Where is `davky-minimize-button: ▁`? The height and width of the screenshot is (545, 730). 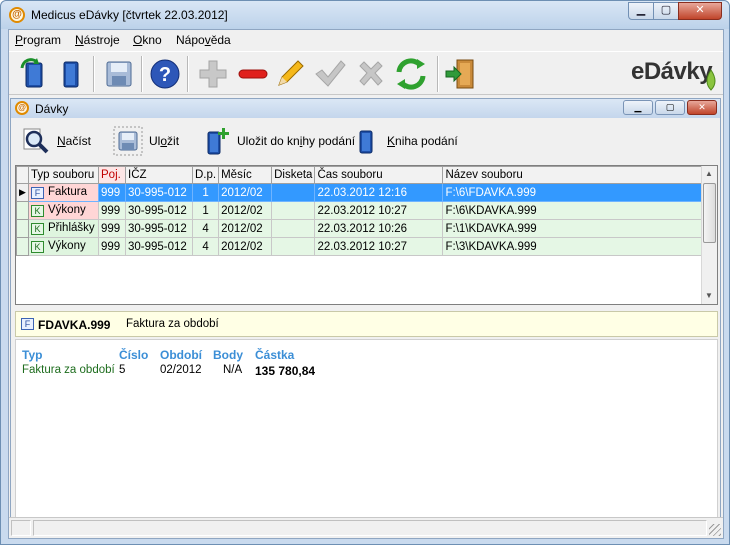 davky-minimize-button: ▁ is located at coordinates (638, 107).